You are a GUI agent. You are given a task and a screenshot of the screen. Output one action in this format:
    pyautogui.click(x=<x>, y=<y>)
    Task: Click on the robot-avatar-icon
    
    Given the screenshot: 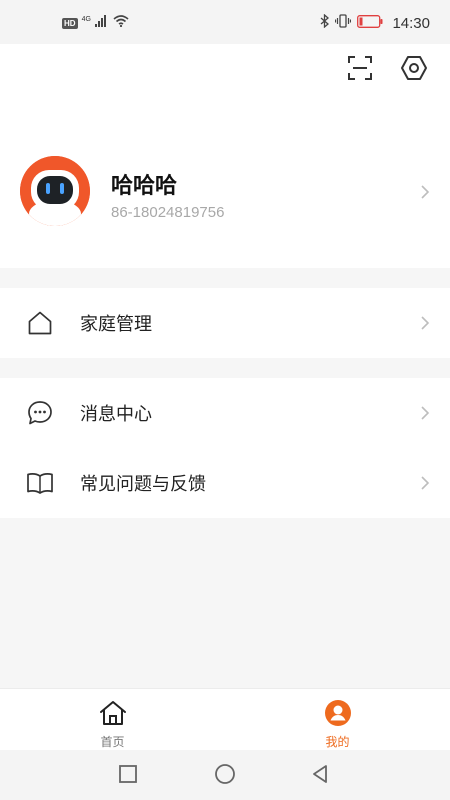 What is the action you would take?
    pyautogui.click(x=55, y=191)
    